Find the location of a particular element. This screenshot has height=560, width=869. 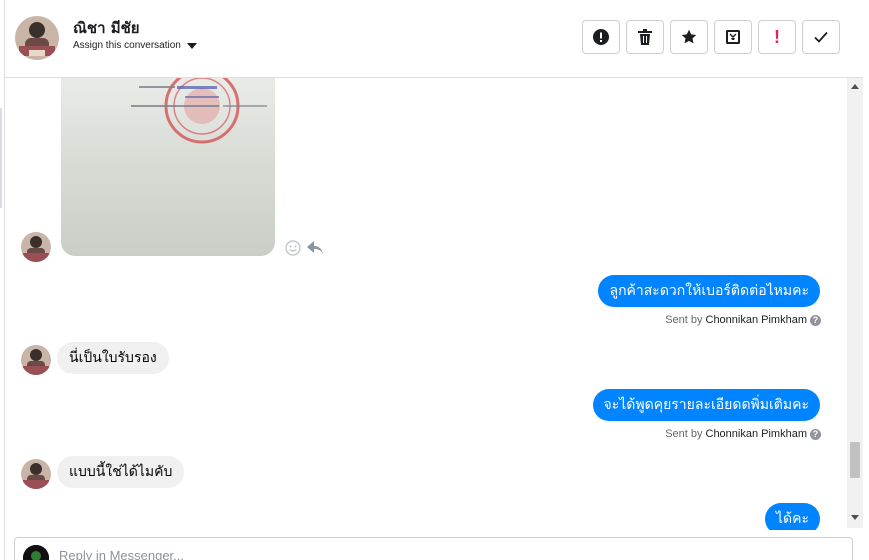

trash-icon is located at coordinates (645, 37).